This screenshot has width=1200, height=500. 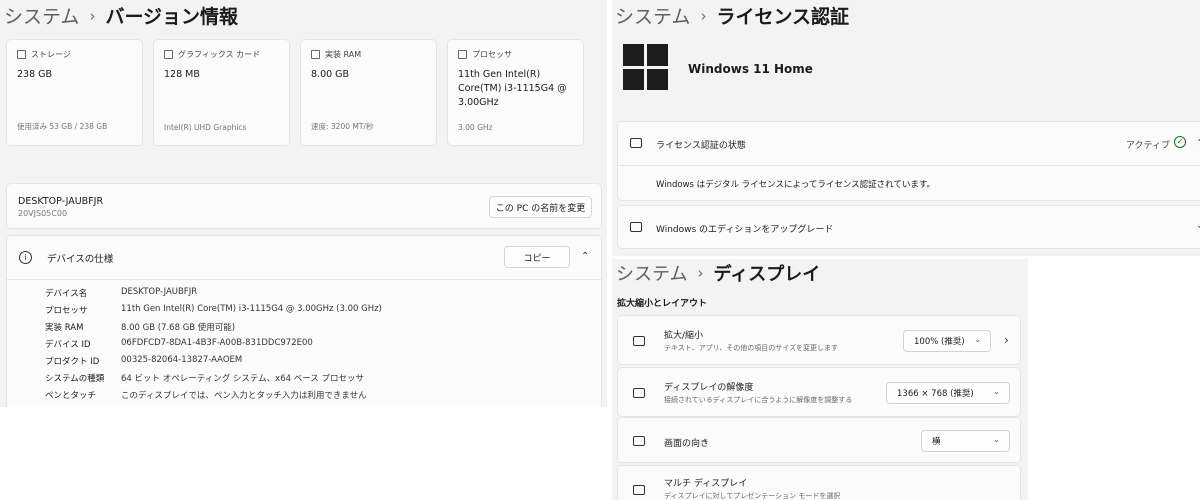 What do you see at coordinates (64, 328) in the screenshot?
I see `spec-key: 実装 RAM` at bounding box center [64, 328].